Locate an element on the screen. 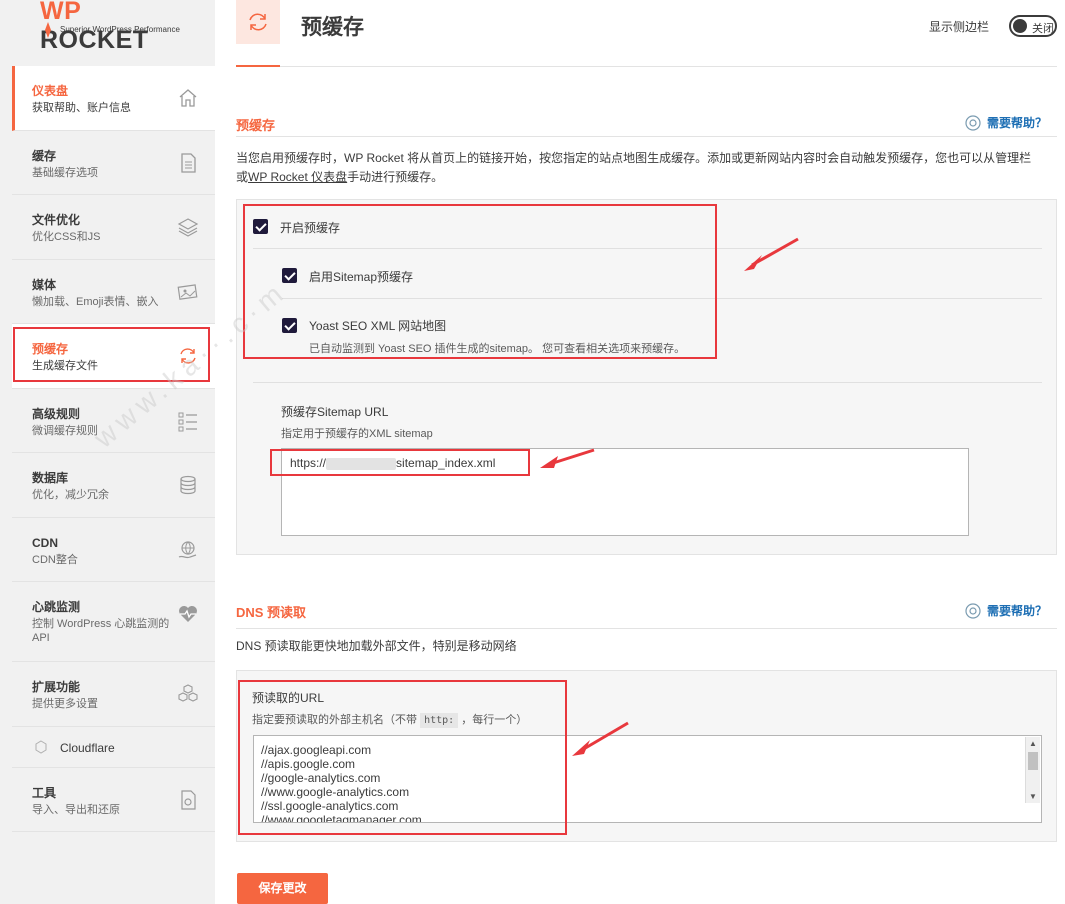 This screenshot has height=904, width=1065. preload-section-divider is located at coordinates (646, 136).